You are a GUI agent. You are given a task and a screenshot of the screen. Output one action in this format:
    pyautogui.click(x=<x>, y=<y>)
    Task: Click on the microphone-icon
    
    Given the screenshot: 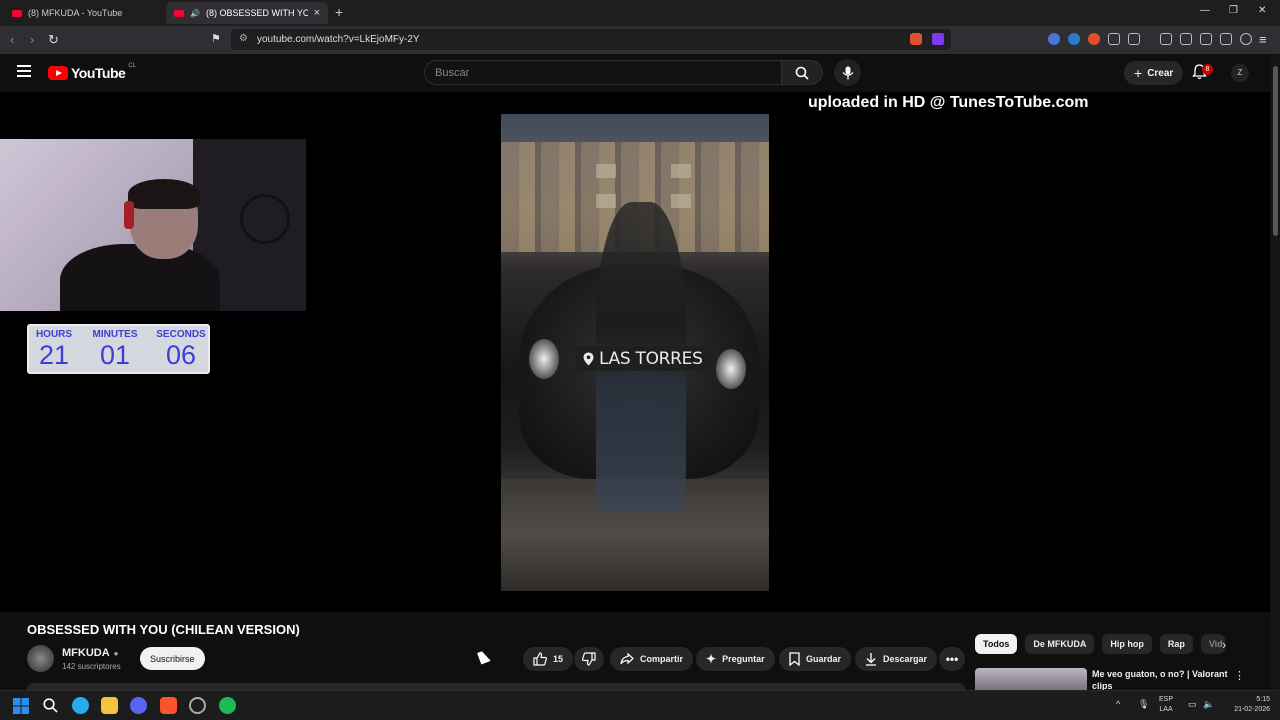 What is the action you would take?
    pyautogui.click(x=847, y=72)
    